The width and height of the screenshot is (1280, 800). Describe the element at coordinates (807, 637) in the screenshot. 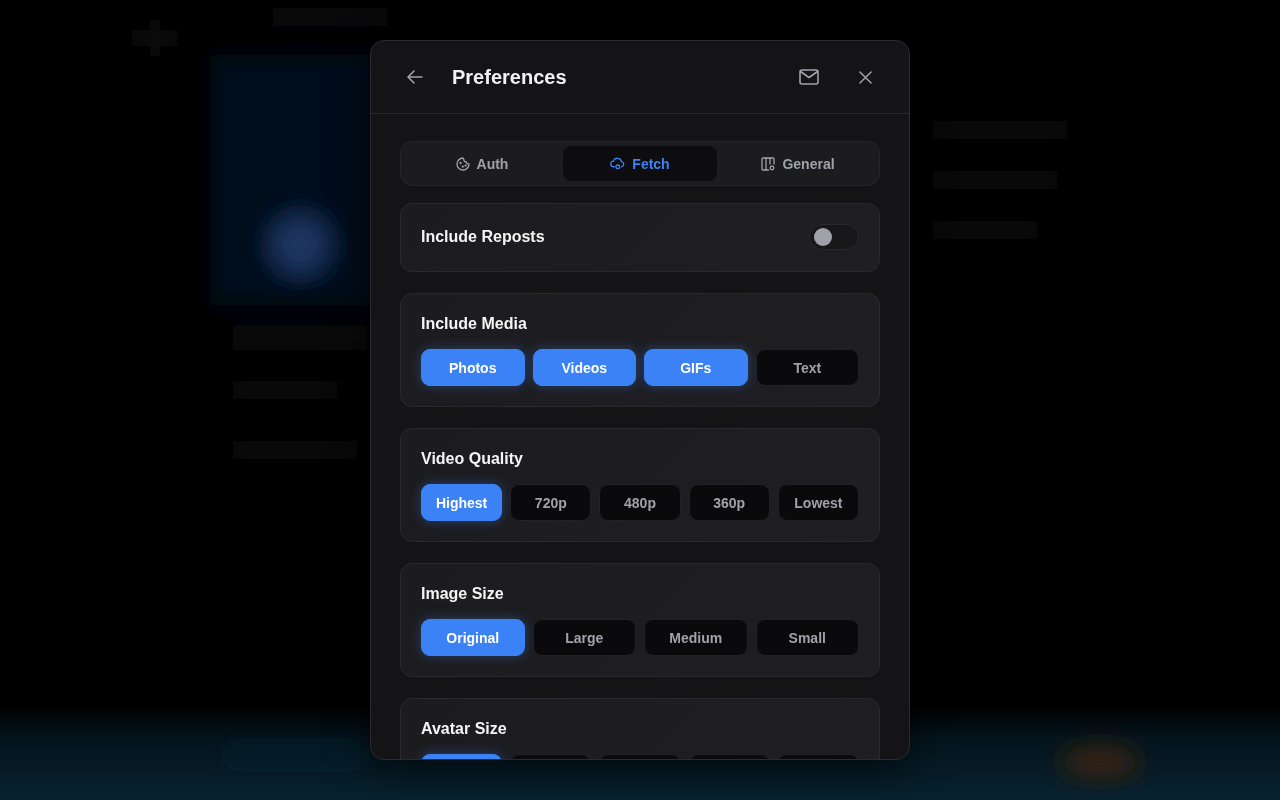

I see `option-chip: Small` at that location.